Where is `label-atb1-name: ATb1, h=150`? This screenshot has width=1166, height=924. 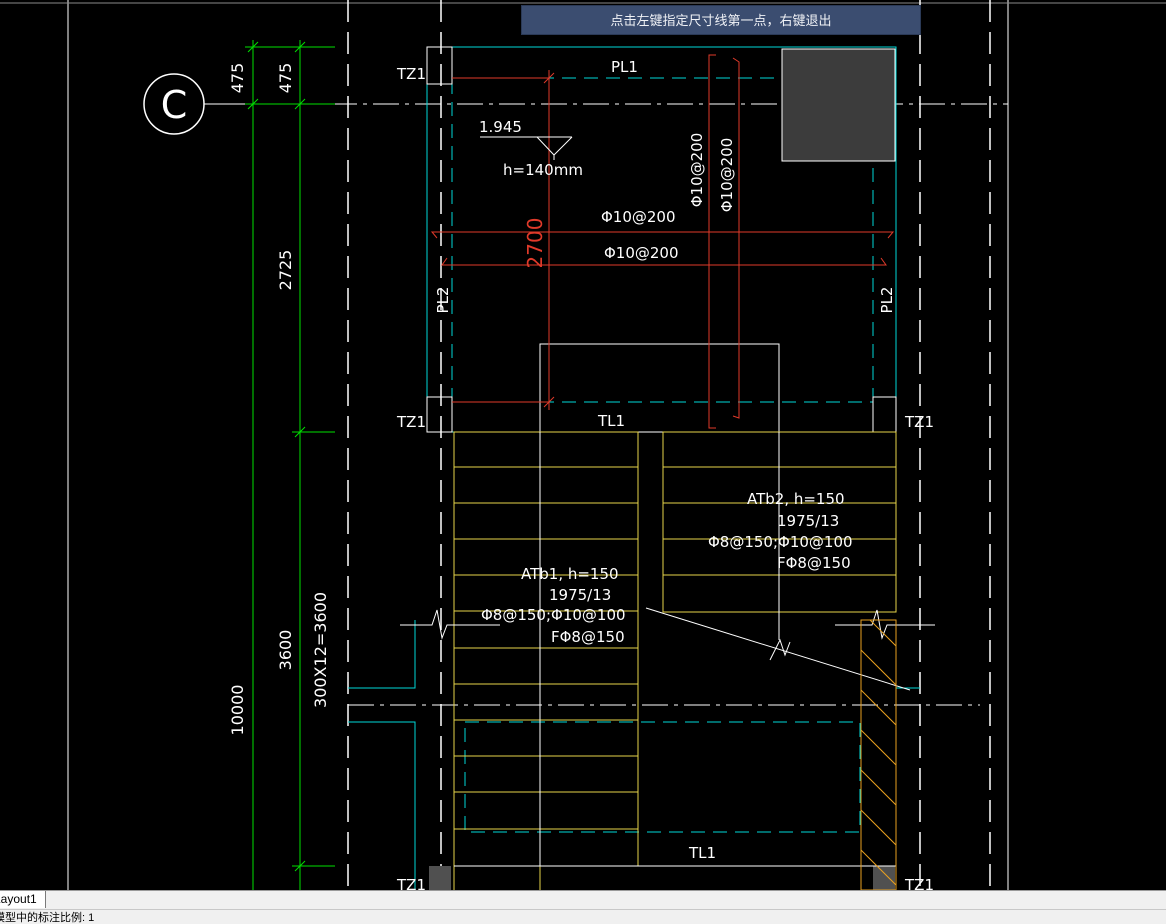 label-atb1-name: ATb1, h=150 is located at coordinates (570, 574).